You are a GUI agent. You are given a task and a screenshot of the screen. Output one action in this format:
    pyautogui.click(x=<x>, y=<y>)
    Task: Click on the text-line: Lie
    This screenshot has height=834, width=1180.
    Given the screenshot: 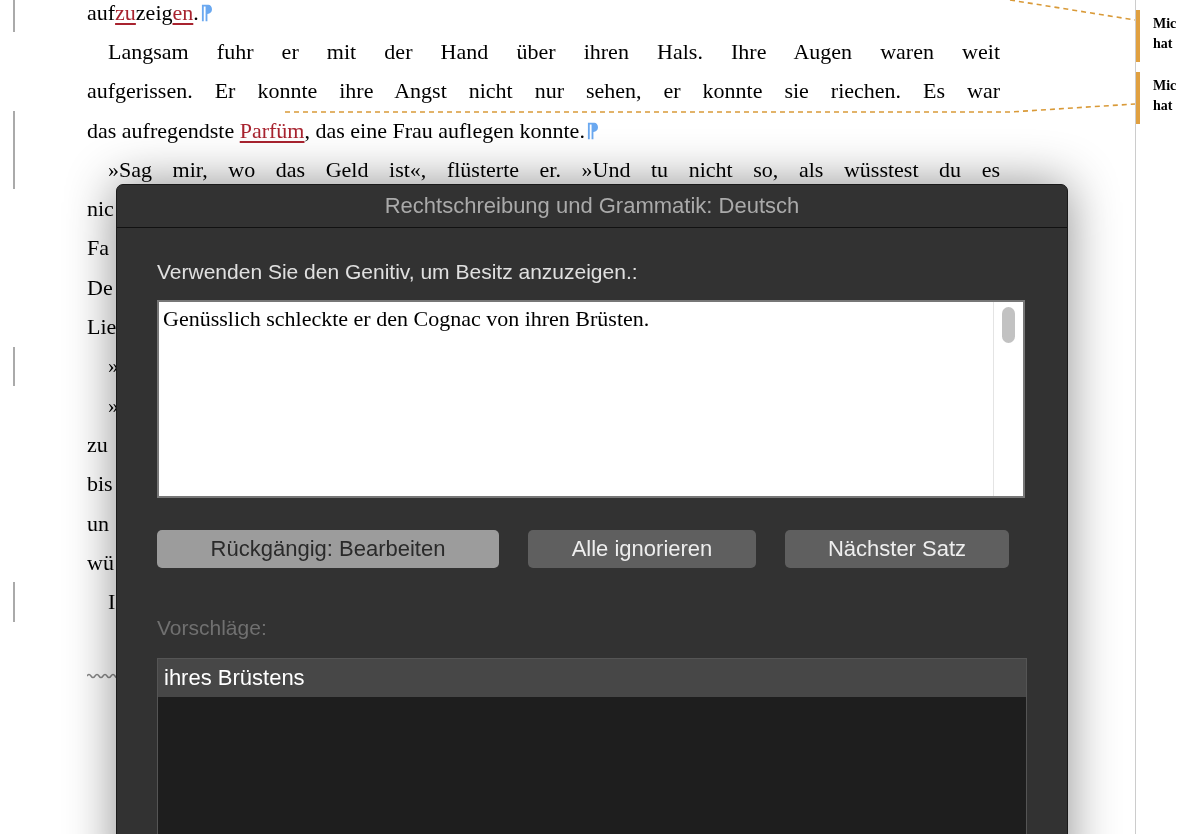 What is the action you would take?
    pyautogui.click(x=102, y=327)
    